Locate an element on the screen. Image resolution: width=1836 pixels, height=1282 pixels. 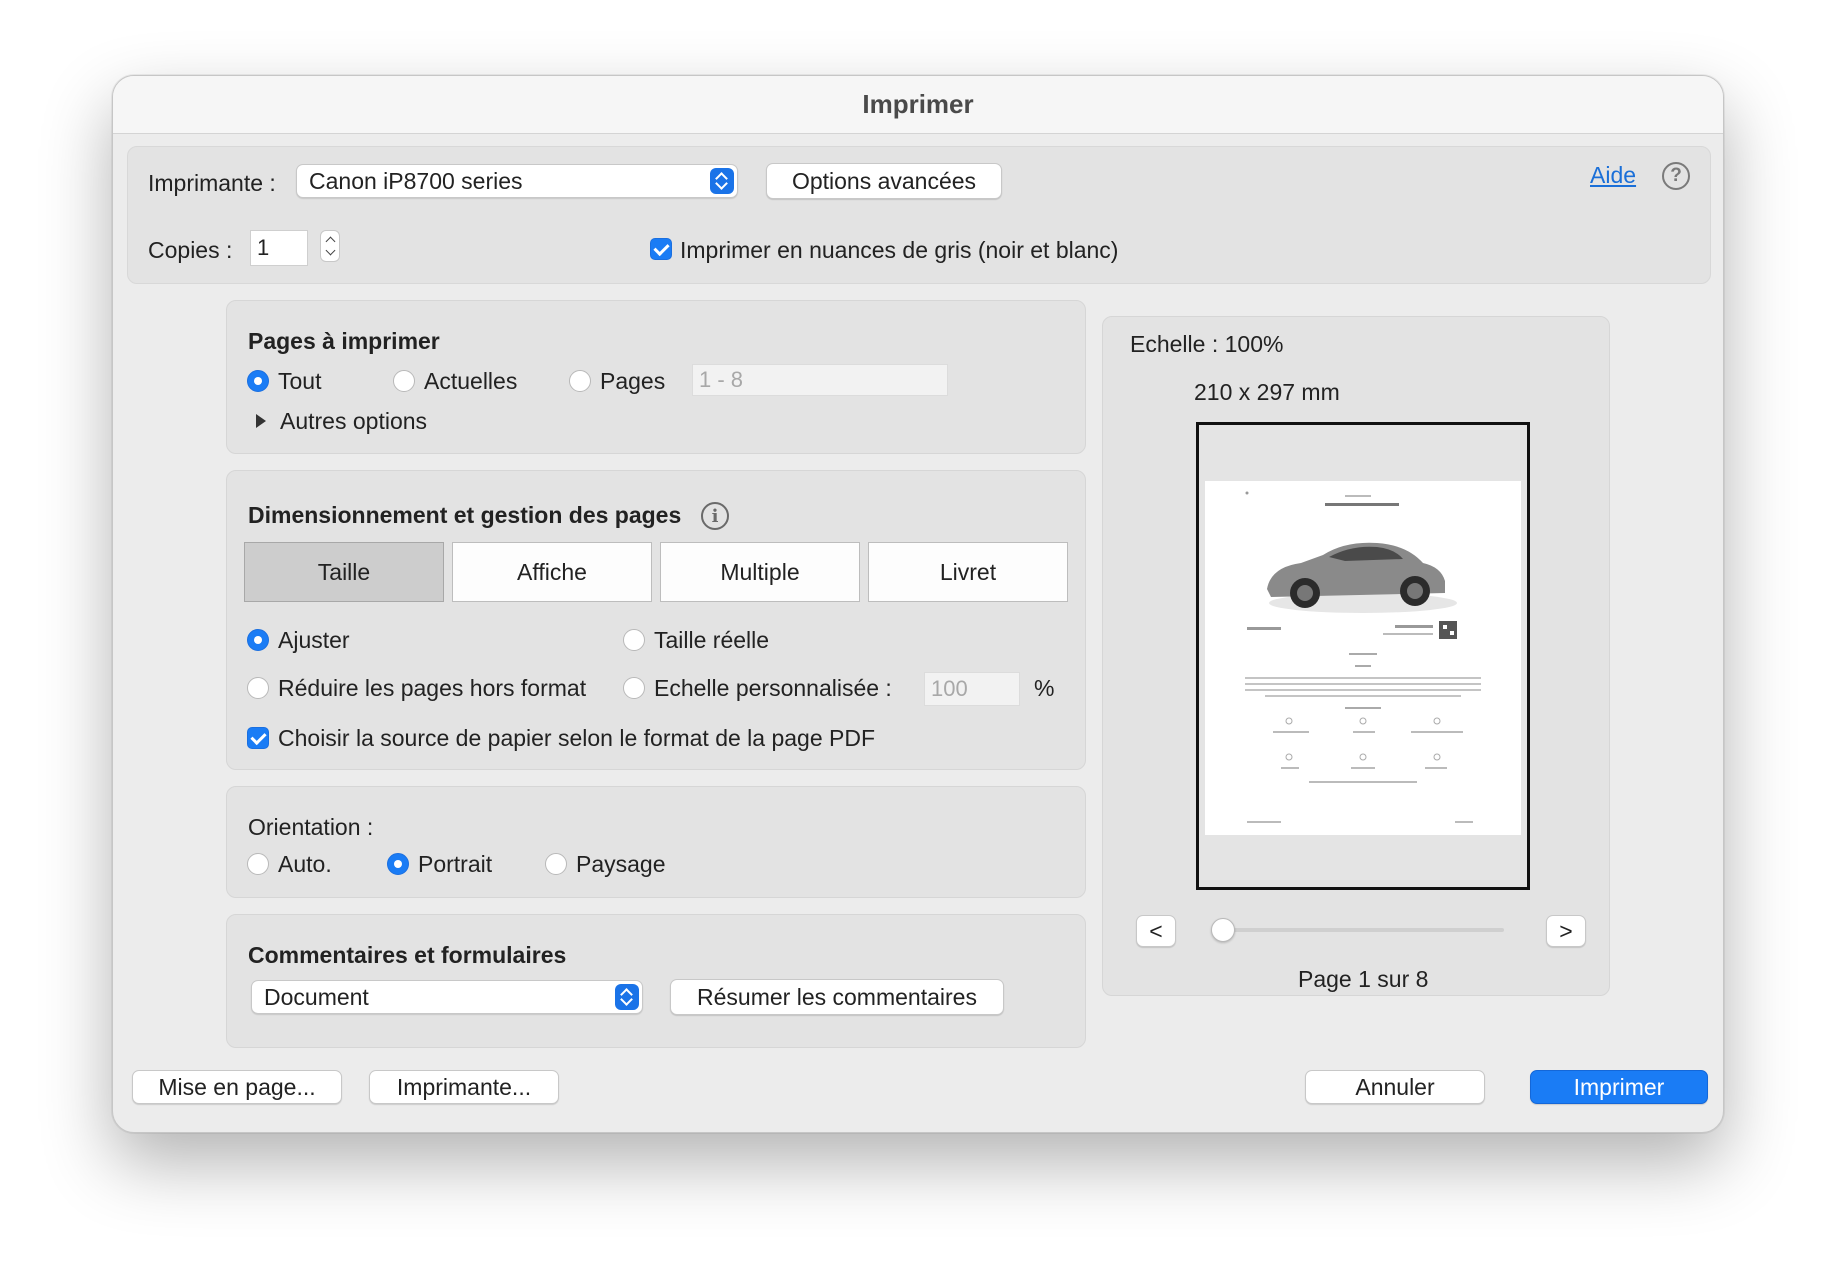
help-link: Aide is located at coordinates (1613, 175).